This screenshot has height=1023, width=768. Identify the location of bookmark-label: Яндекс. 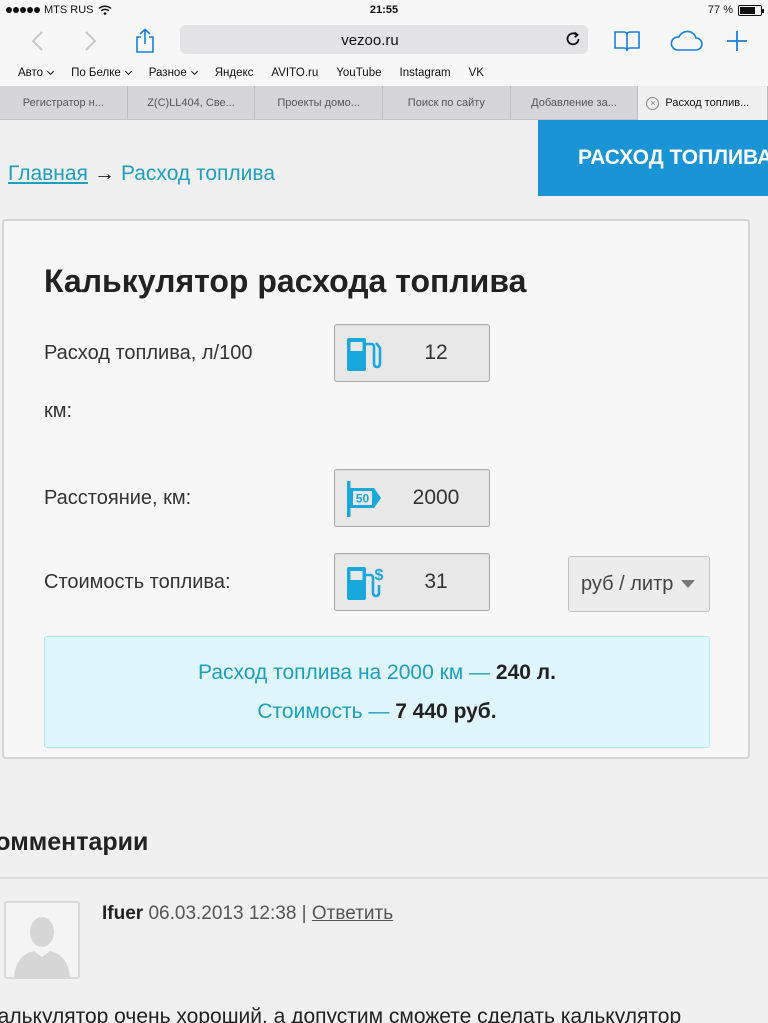
(234, 73).